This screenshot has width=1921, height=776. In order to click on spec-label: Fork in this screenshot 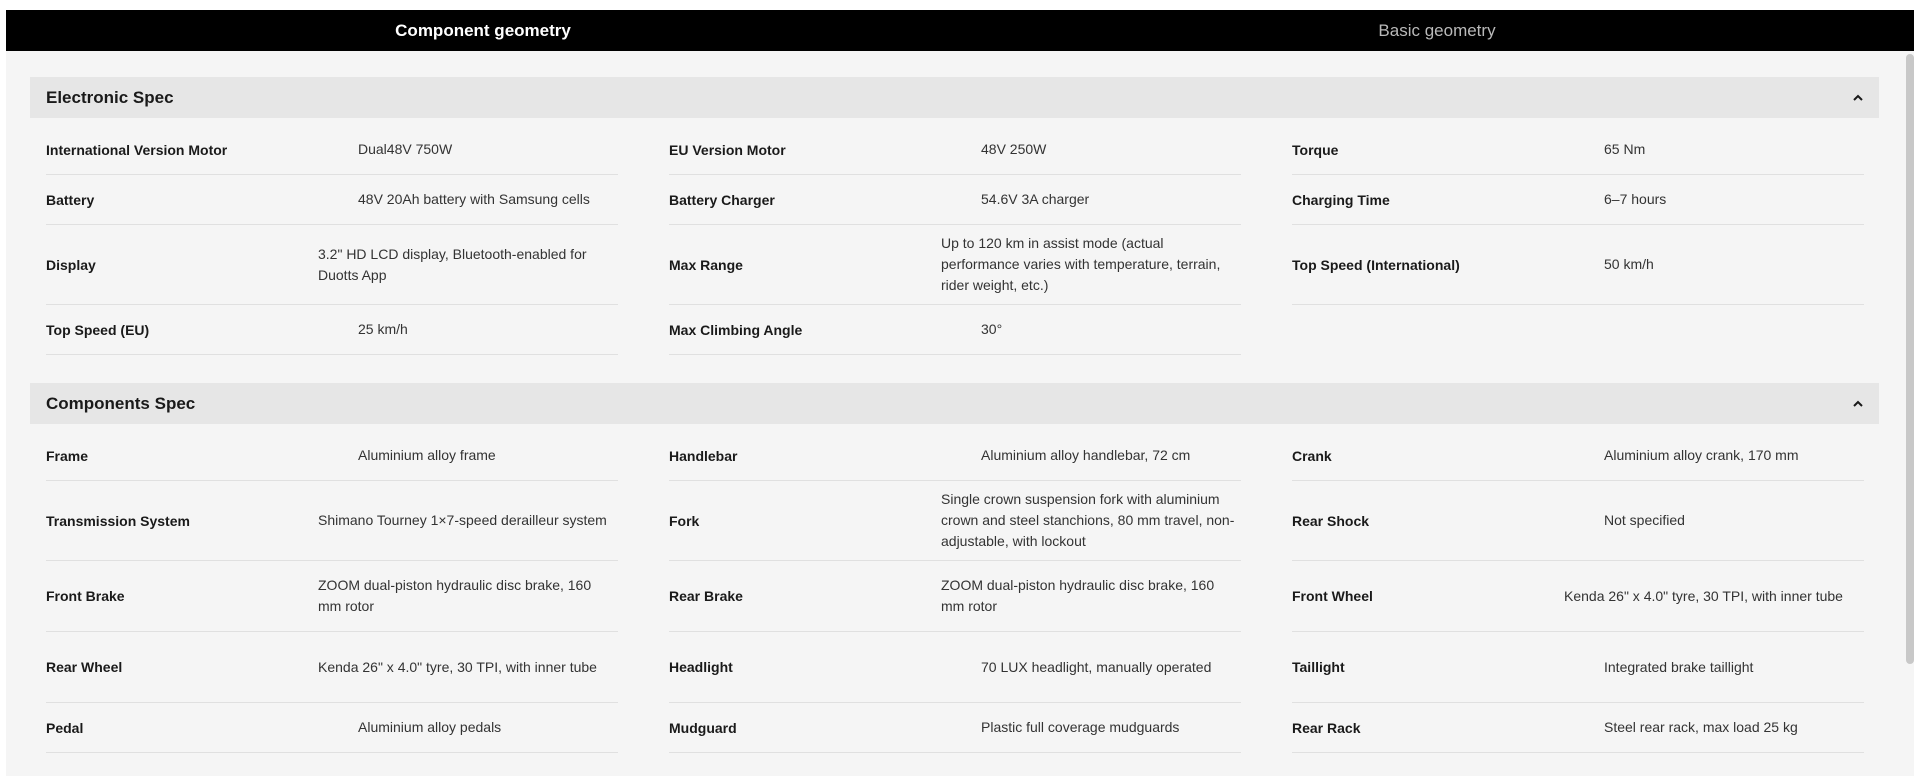, I will do `click(684, 520)`.